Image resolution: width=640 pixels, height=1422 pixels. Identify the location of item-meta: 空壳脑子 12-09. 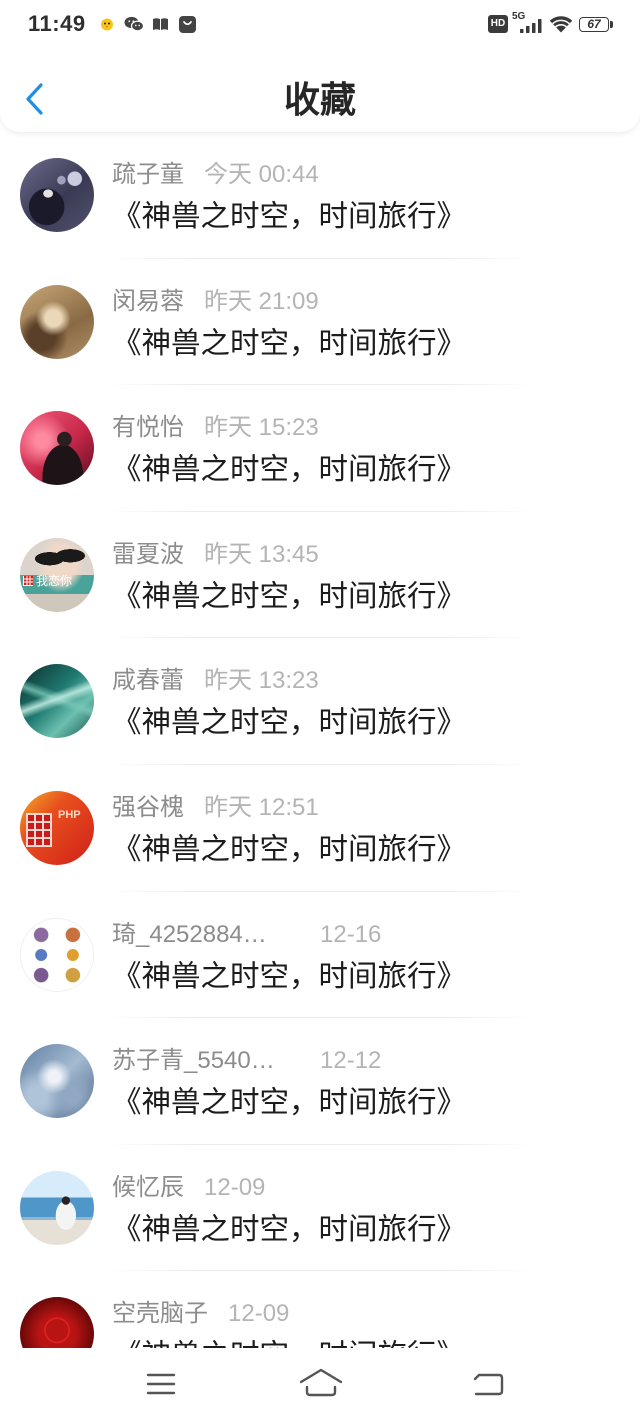
(200, 1314).